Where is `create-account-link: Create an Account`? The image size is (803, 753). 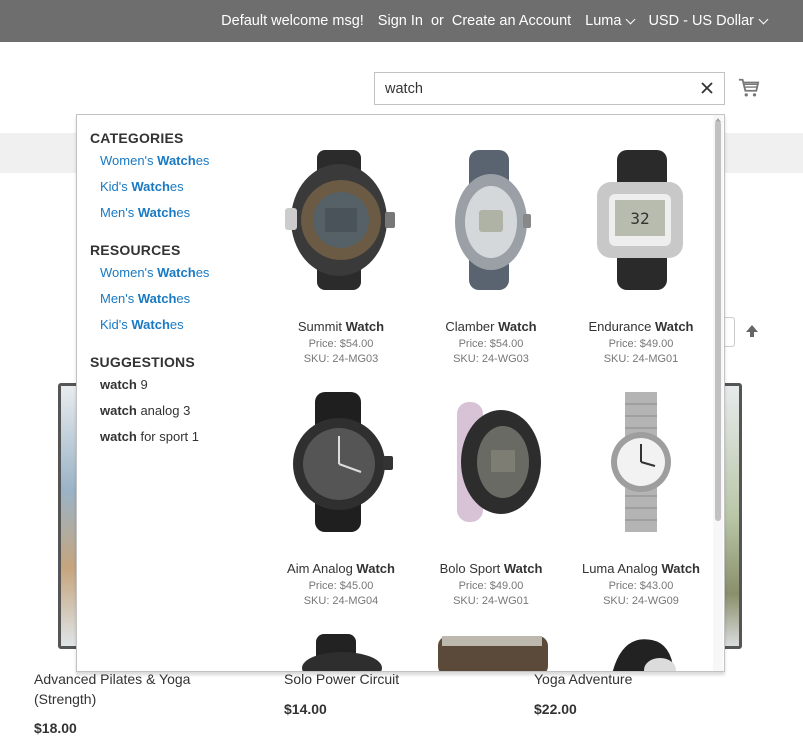
create-account-link: Create an Account is located at coordinates (511, 21).